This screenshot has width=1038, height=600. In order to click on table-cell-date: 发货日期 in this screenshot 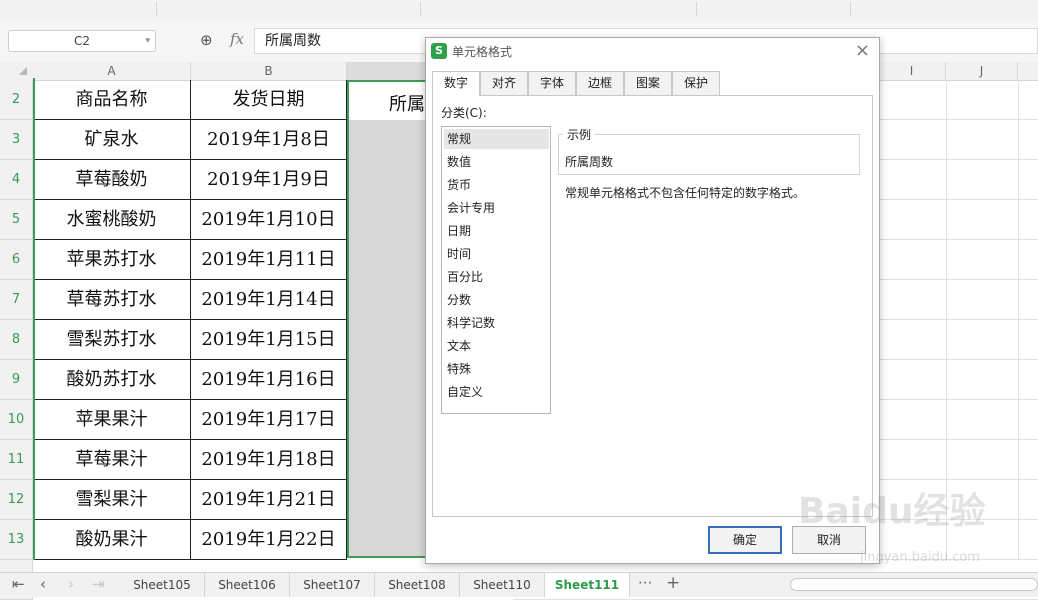, I will do `click(269, 100)`.